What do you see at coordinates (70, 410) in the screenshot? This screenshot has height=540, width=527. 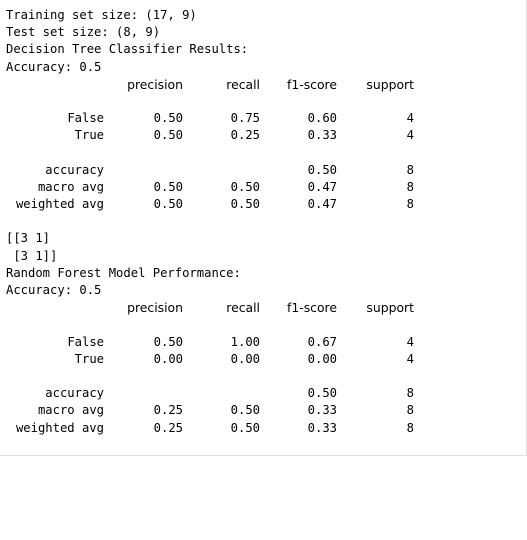 I see `rf-summary-label: macro avg` at bounding box center [70, 410].